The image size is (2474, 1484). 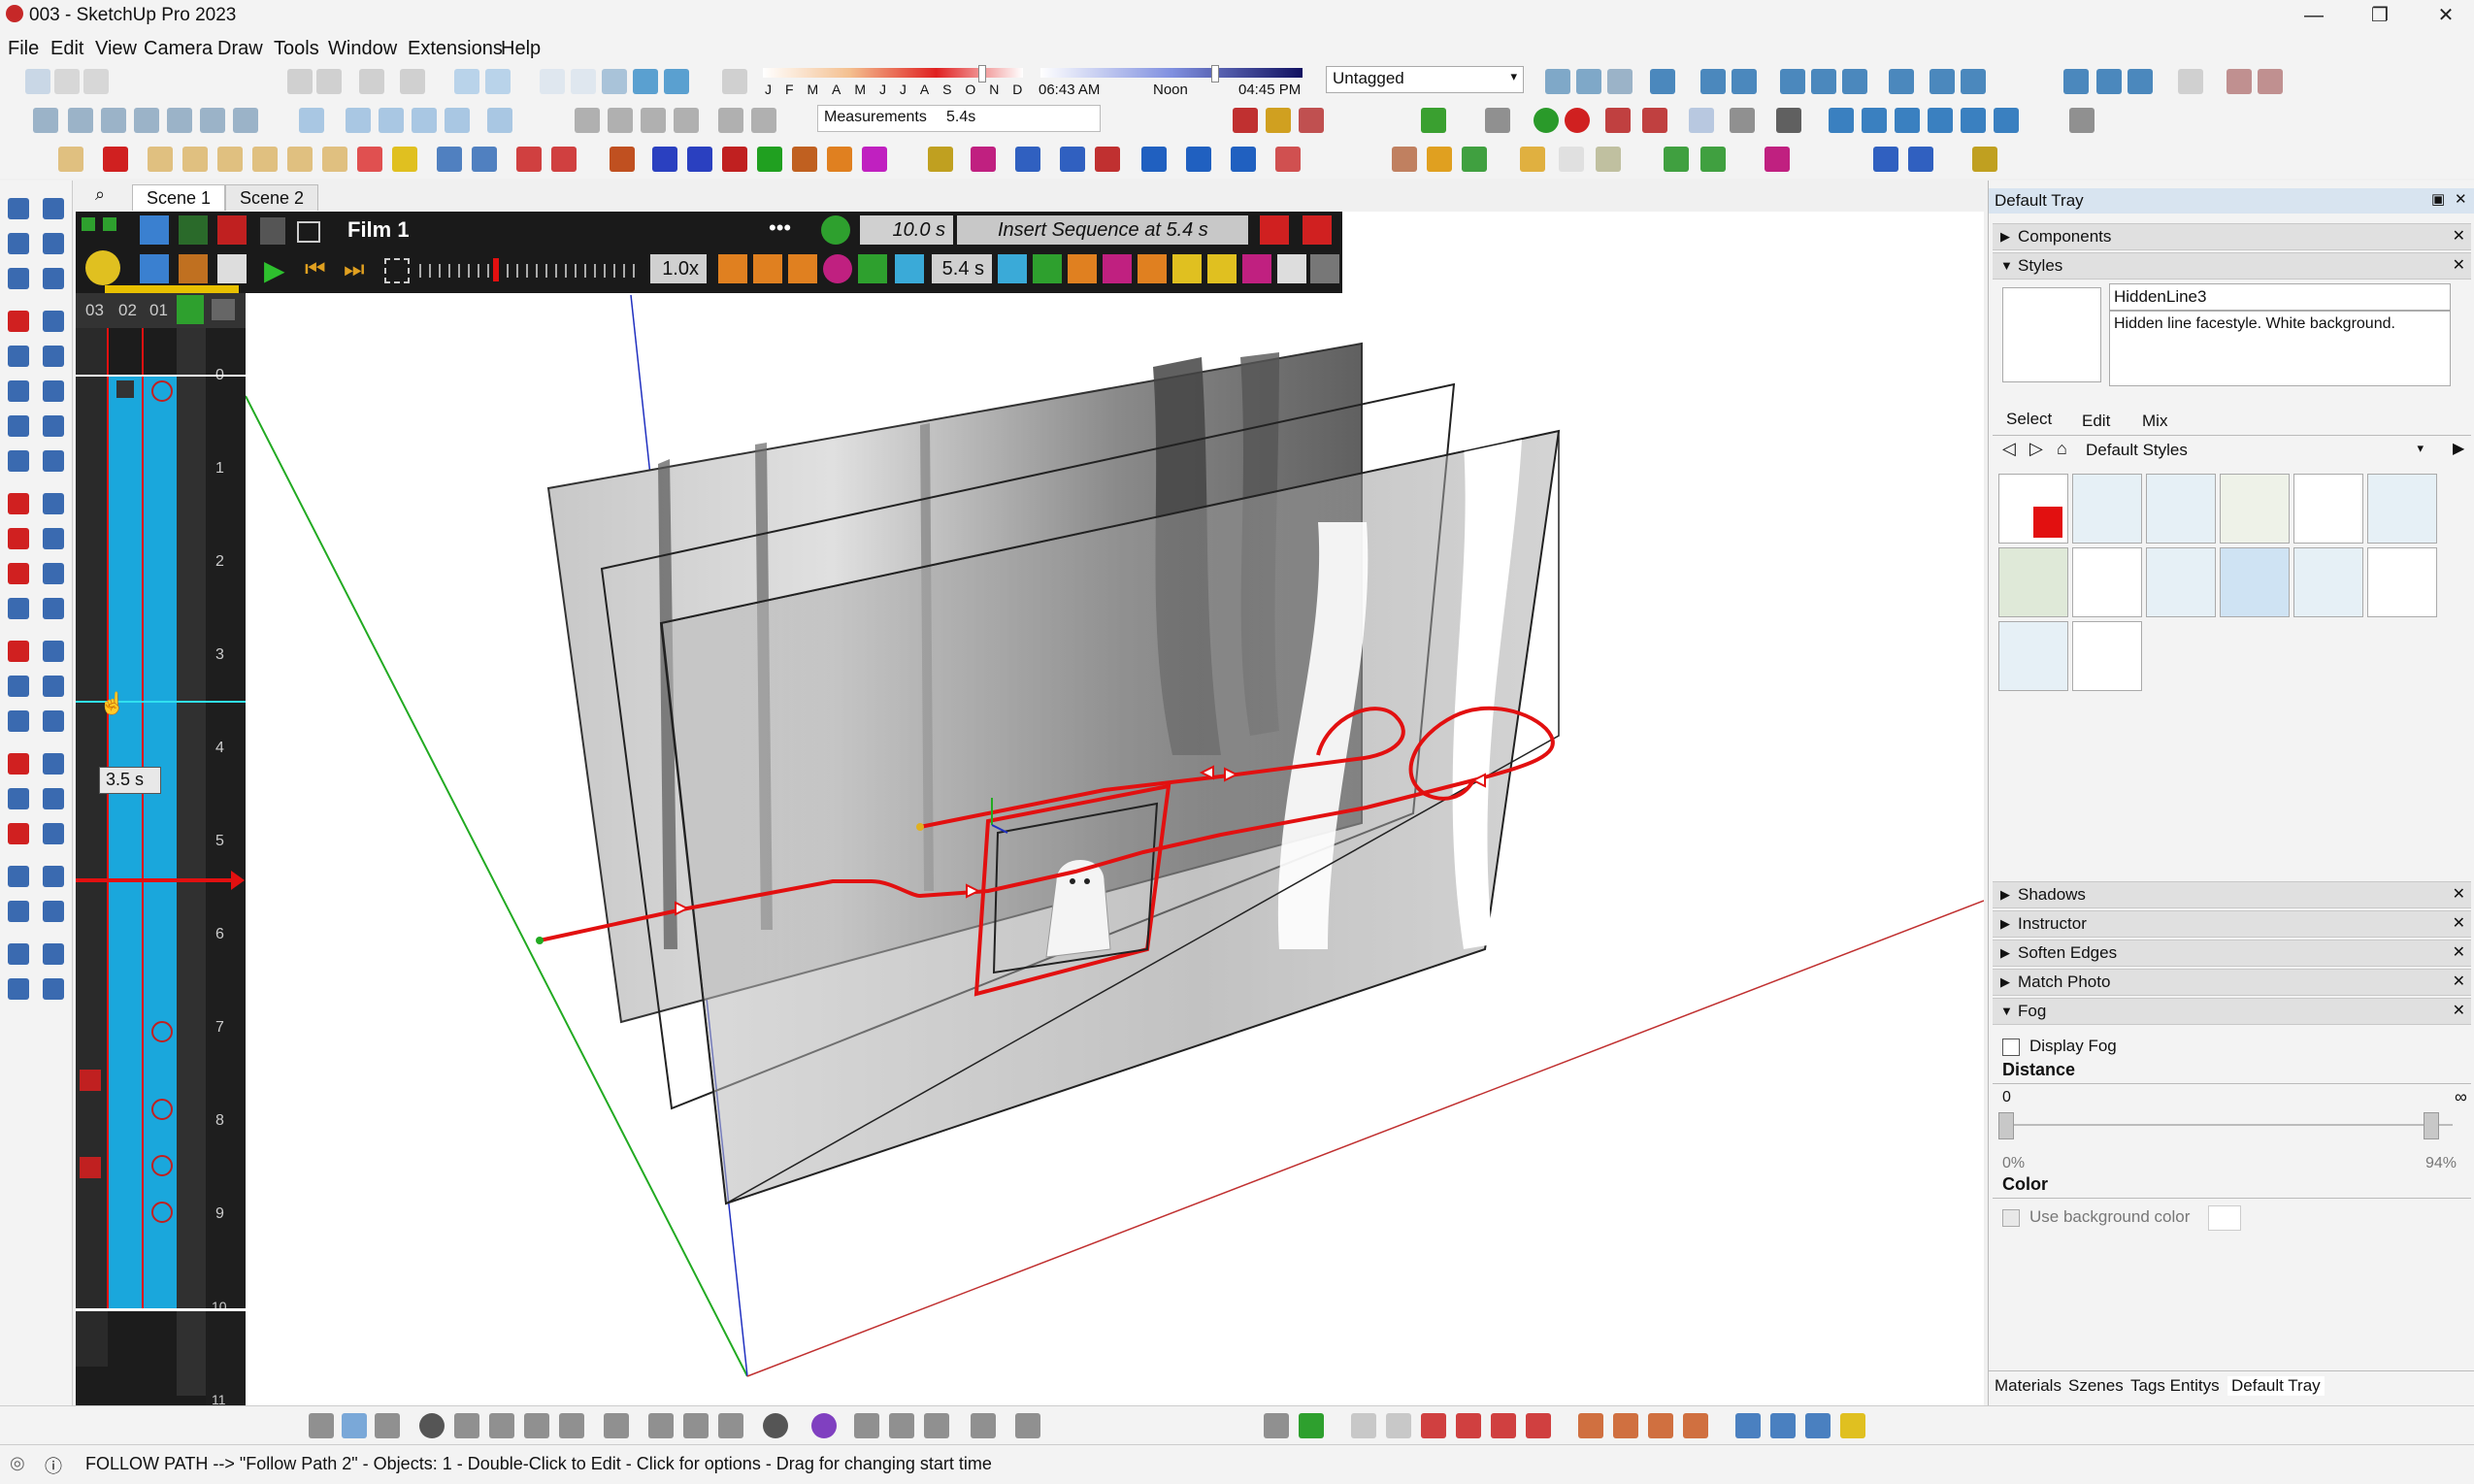 I want to click on timeline-end-line, so click(x=161, y=1309).